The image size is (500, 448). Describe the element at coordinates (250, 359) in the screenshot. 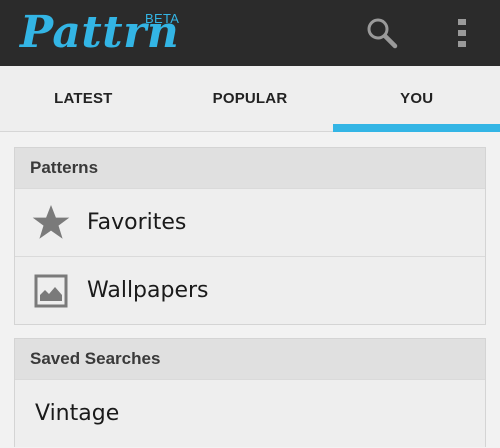

I see `saved-searches-header: Saved Searches` at that location.